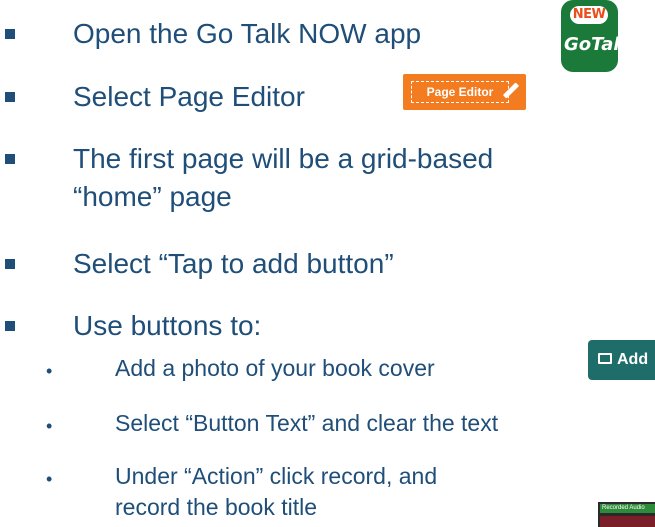 The image size is (655, 527). What do you see at coordinates (307, 423) in the screenshot?
I see `sub-bullet-button-text: Select “Button Text” and clear the text` at bounding box center [307, 423].